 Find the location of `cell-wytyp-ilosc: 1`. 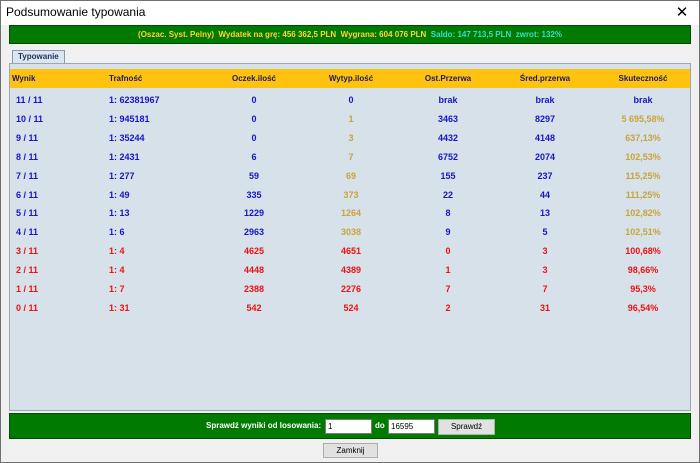

cell-wytyp-ilosc: 1 is located at coordinates (351, 118).